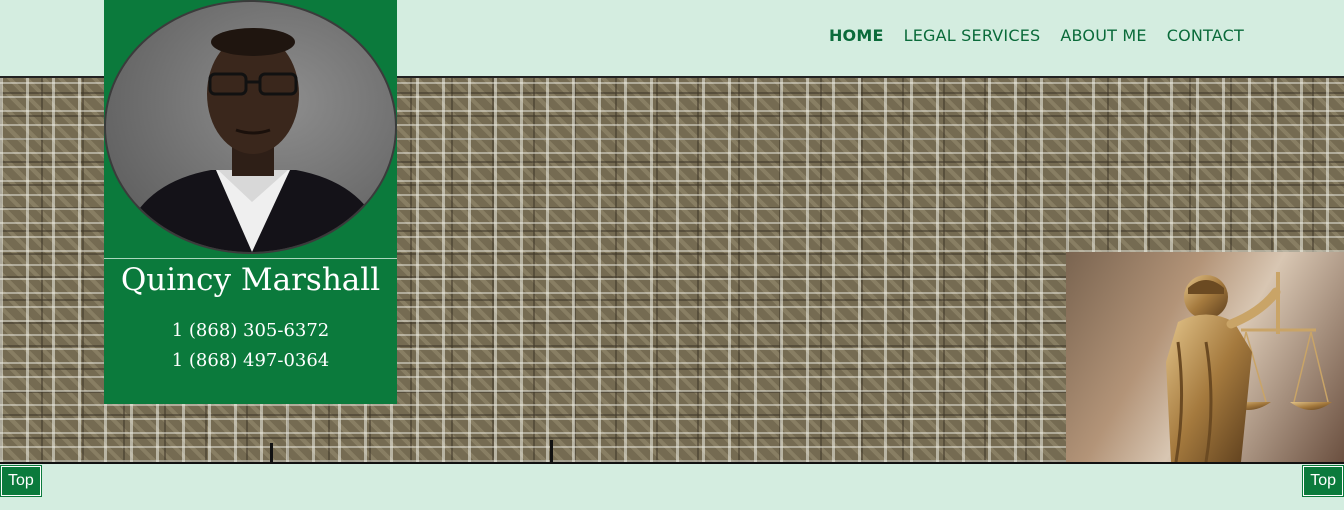 Image resolution: width=1344 pixels, height=510 pixels. I want to click on profile-photo, so click(250, 127).